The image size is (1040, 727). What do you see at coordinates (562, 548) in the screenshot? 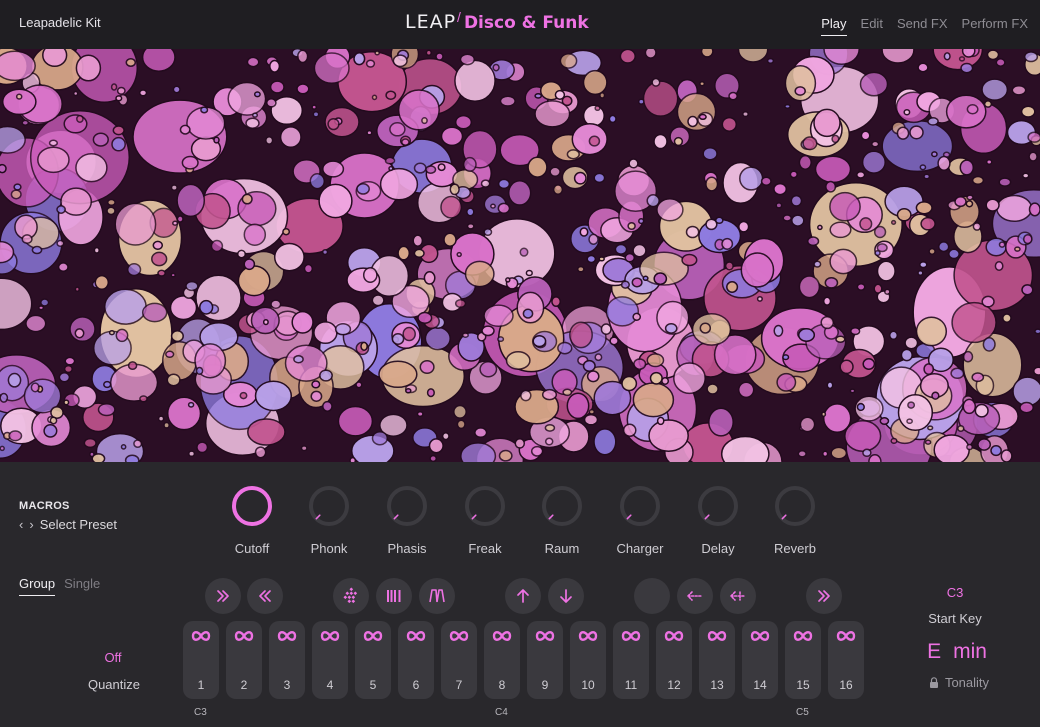
I see `knob-label: Raum` at bounding box center [562, 548].